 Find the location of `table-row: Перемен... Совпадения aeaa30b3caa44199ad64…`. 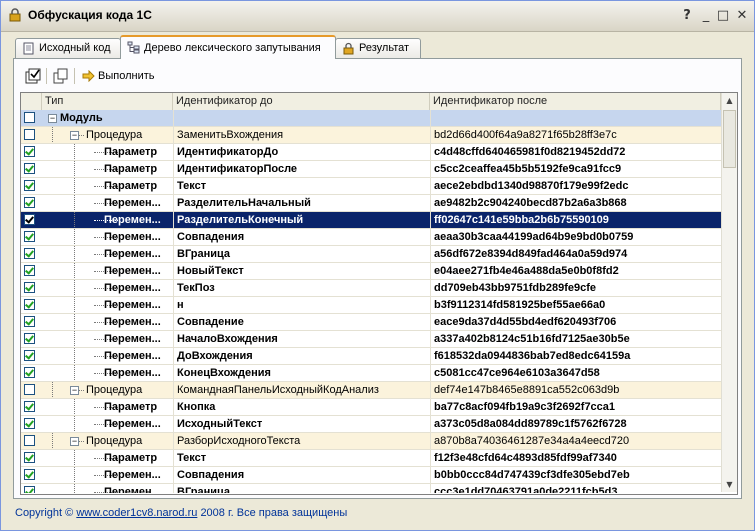

table-row: Перемен... Совпадения aeaa30b3caa44199ad64… is located at coordinates (371, 237).